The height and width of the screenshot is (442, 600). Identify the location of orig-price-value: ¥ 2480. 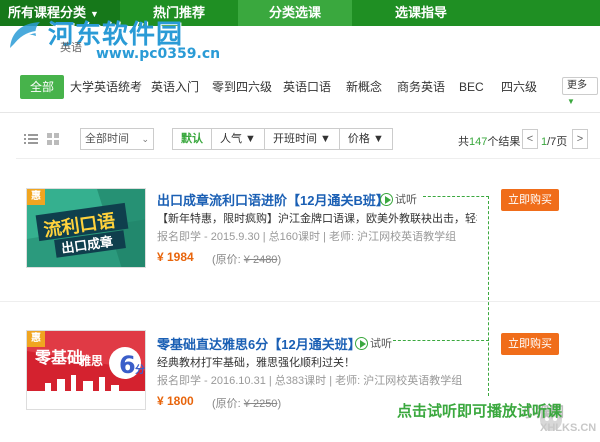
(260, 260).